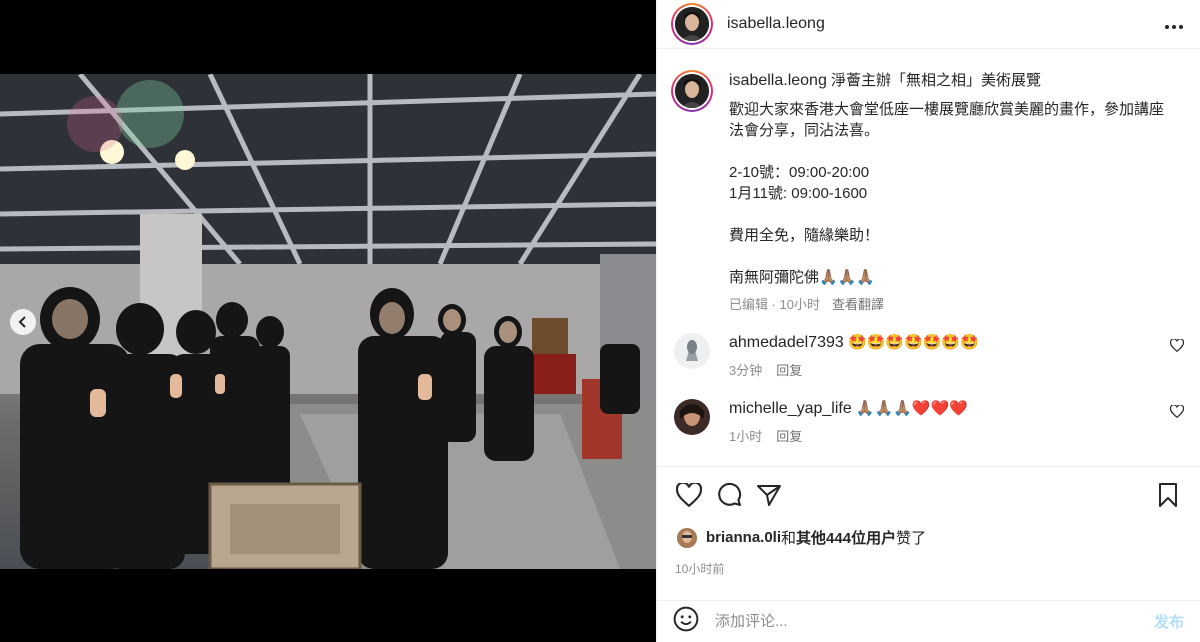 This screenshot has height=642, width=1200. Describe the element at coordinates (1169, 621) in the screenshot. I see `post-comment-button: 发布` at that location.